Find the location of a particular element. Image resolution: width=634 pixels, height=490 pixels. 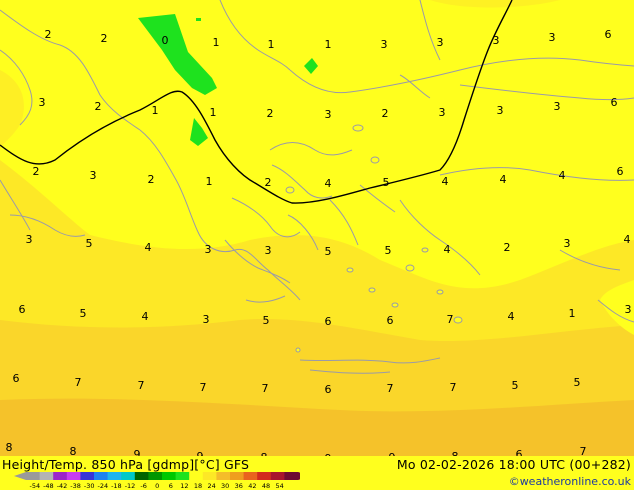

freezing-band-dot is located at coordinates (198, 19).